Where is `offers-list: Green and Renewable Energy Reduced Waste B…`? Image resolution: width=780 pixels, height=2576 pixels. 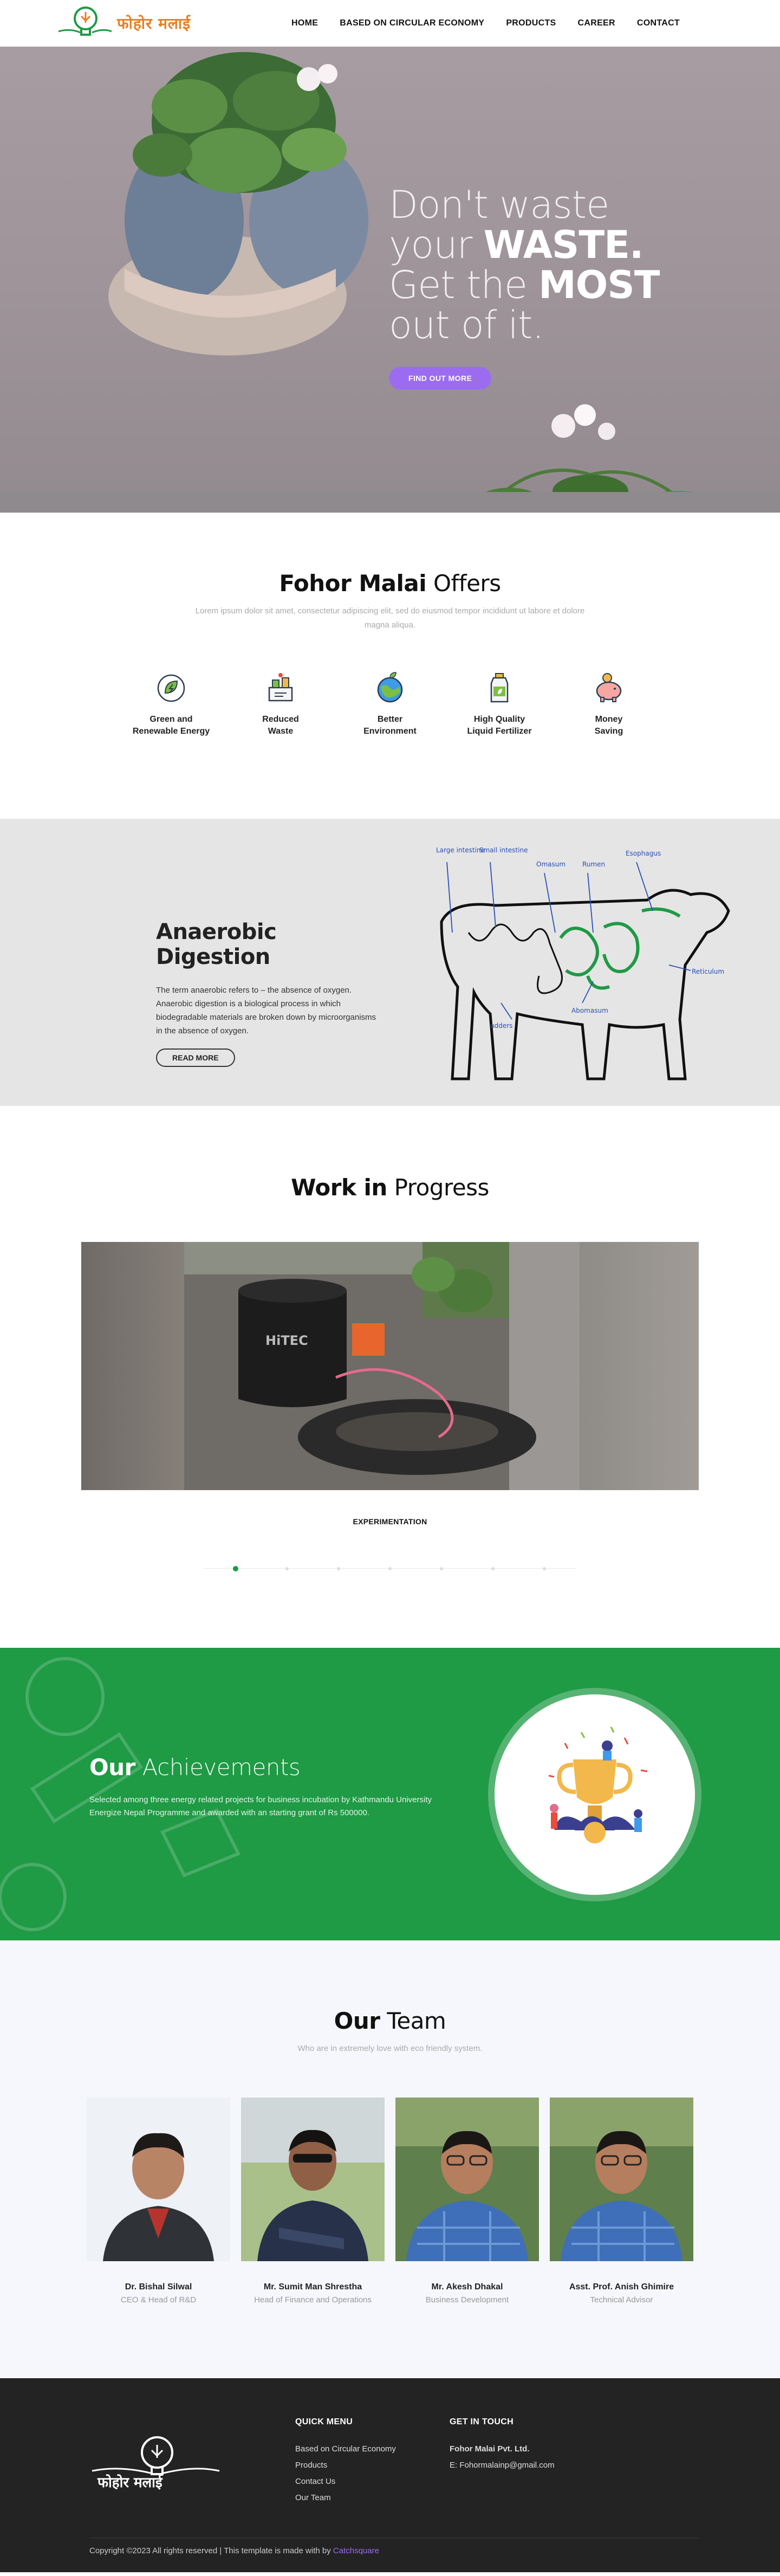 offers-list: Green and Renewable Energy Reduced Waste B… is located at coordinates (390, 703).